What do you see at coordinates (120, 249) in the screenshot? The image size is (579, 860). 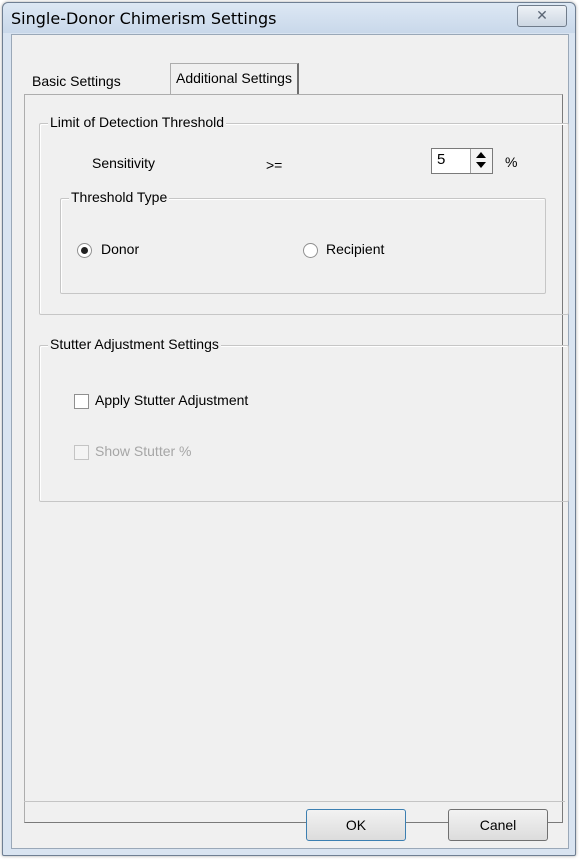 I see `donor-label: Donor` at bounding box center [120, 249].